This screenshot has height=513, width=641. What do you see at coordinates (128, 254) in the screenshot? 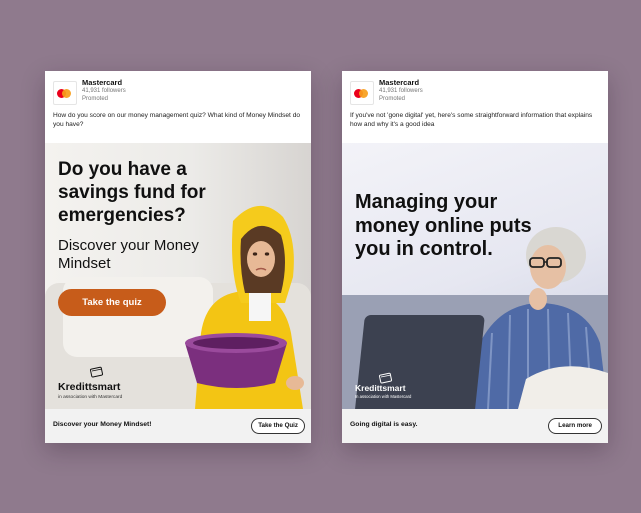
I see `ad-subheadline: Discover your Money Mindset` at bounding box center [128, 254].